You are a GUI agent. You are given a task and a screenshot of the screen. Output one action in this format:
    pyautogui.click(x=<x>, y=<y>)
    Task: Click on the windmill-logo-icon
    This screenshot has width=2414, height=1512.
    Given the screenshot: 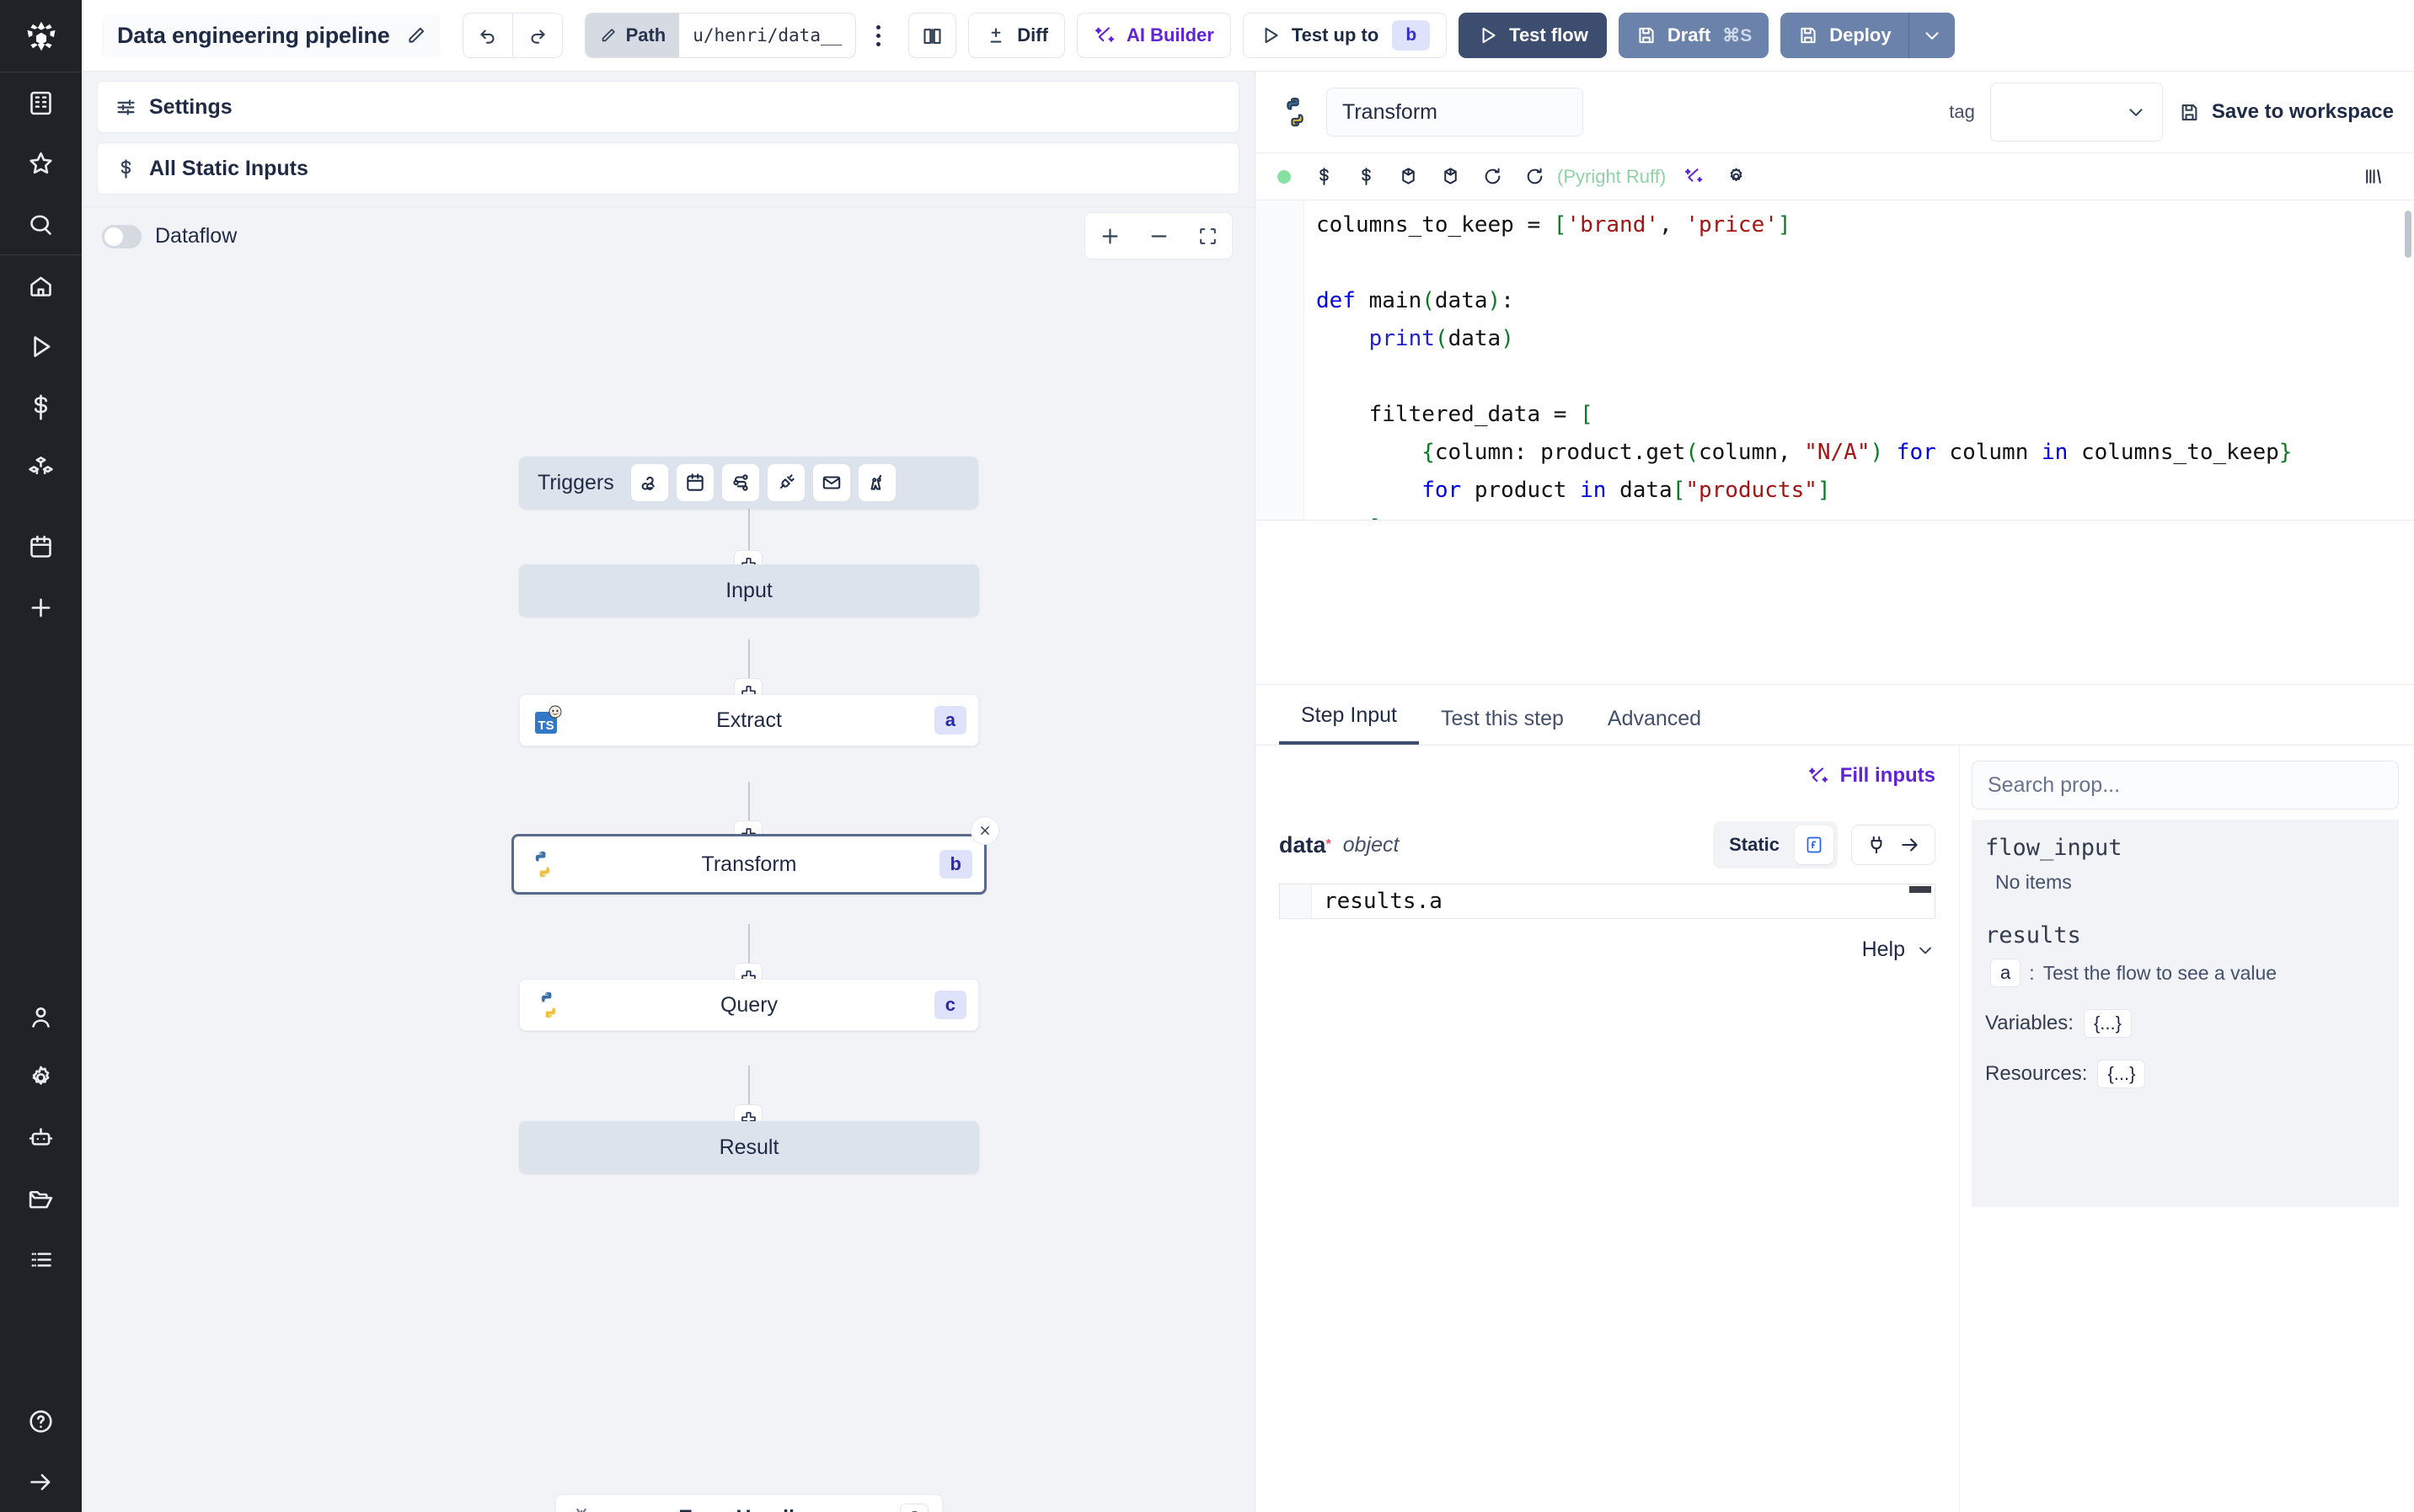 What is the action you would take?
    pyautogui.click(x=41, y=36)
    